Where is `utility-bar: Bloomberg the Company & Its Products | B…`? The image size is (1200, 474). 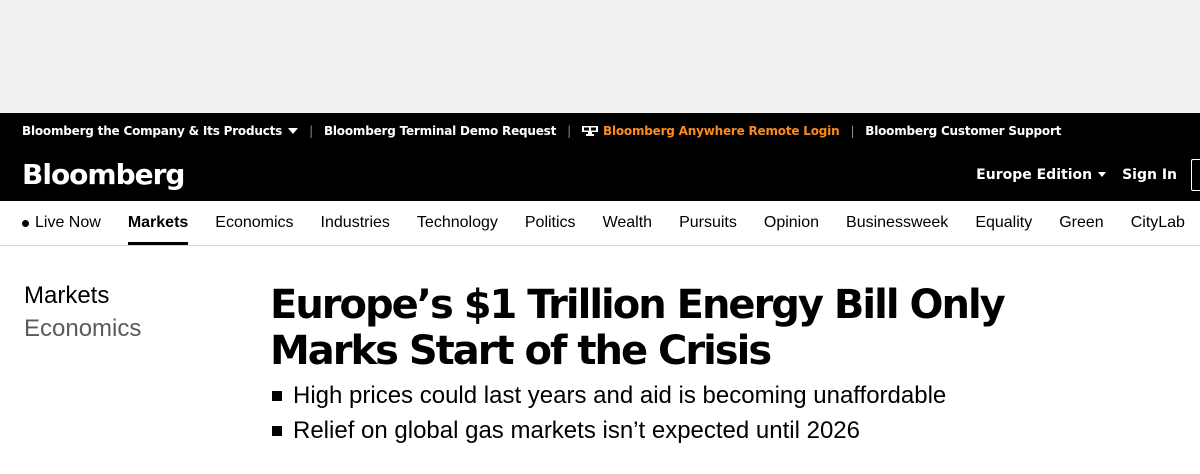 utility-bar: Bloomberg the Company & Its Products | B… is located at coordinates (600, 130).